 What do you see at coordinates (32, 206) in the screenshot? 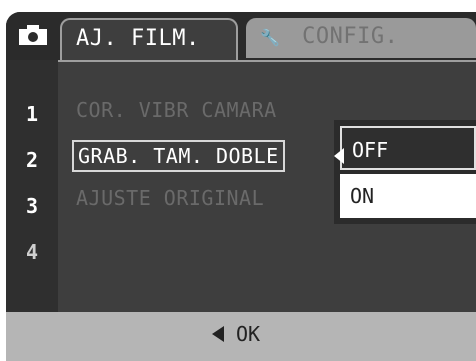
I see `menu-number-3: 3` at bounding box center [32, 206].